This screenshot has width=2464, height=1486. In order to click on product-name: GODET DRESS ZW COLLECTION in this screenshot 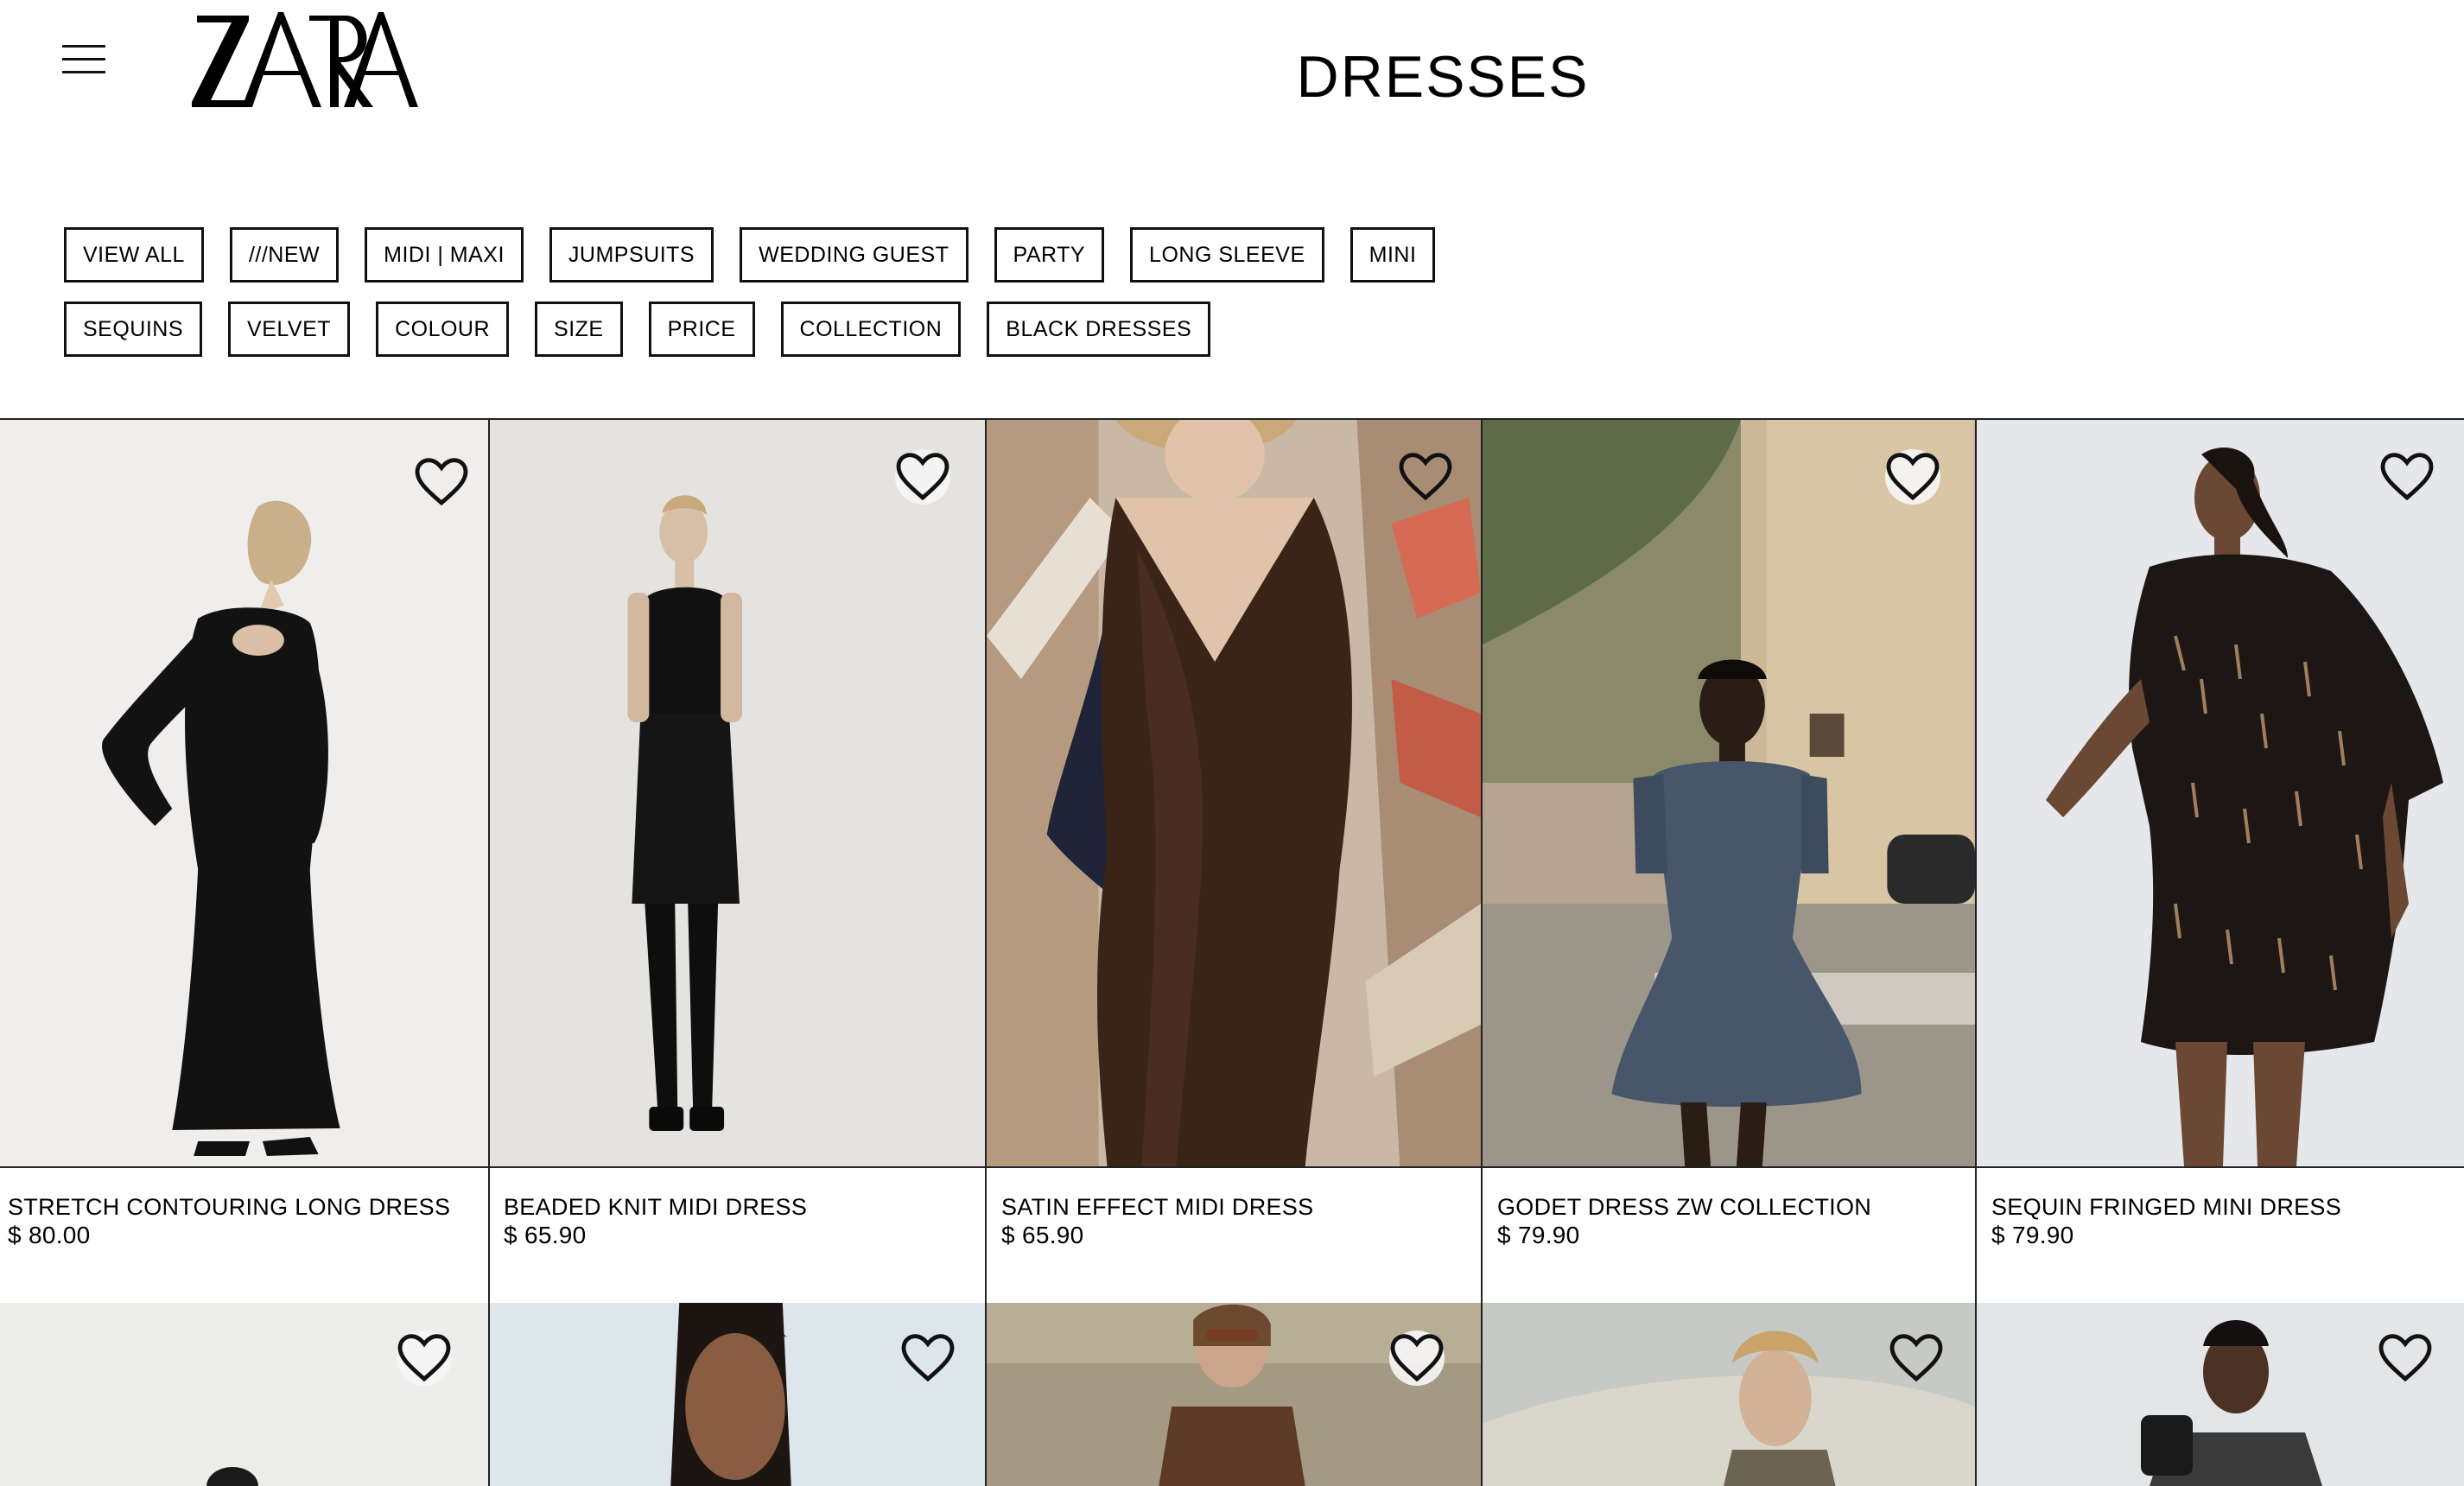, I will do `click(1684, 1208)`.